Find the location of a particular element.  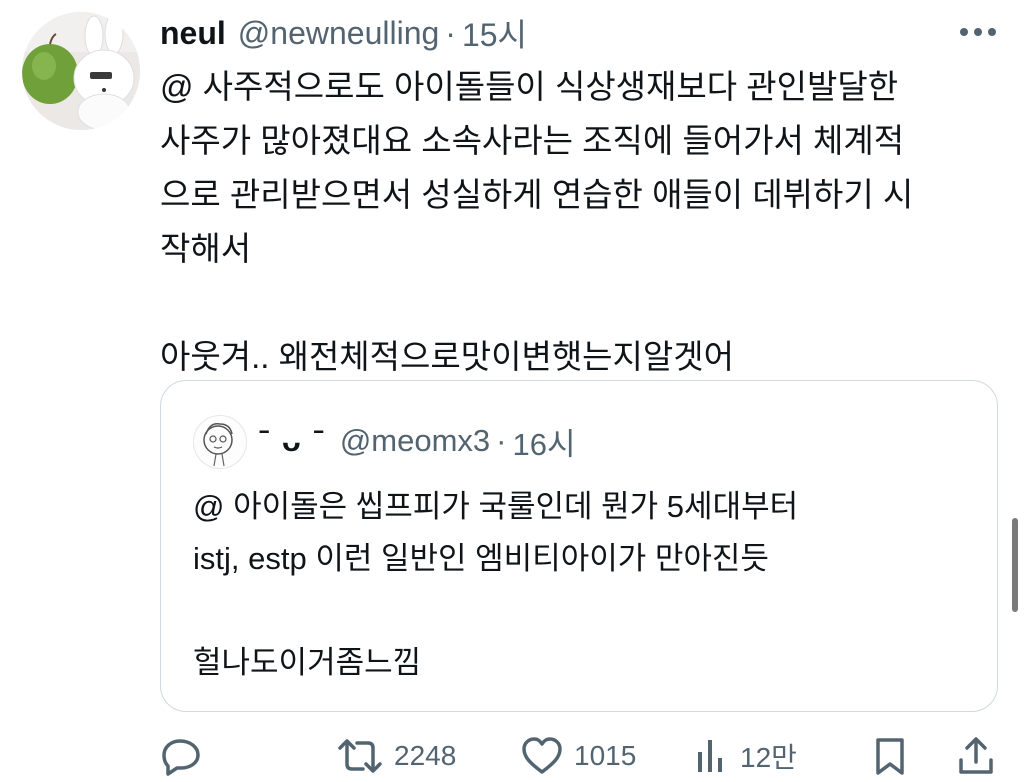

reply-button is located at coordinates (187, 756).